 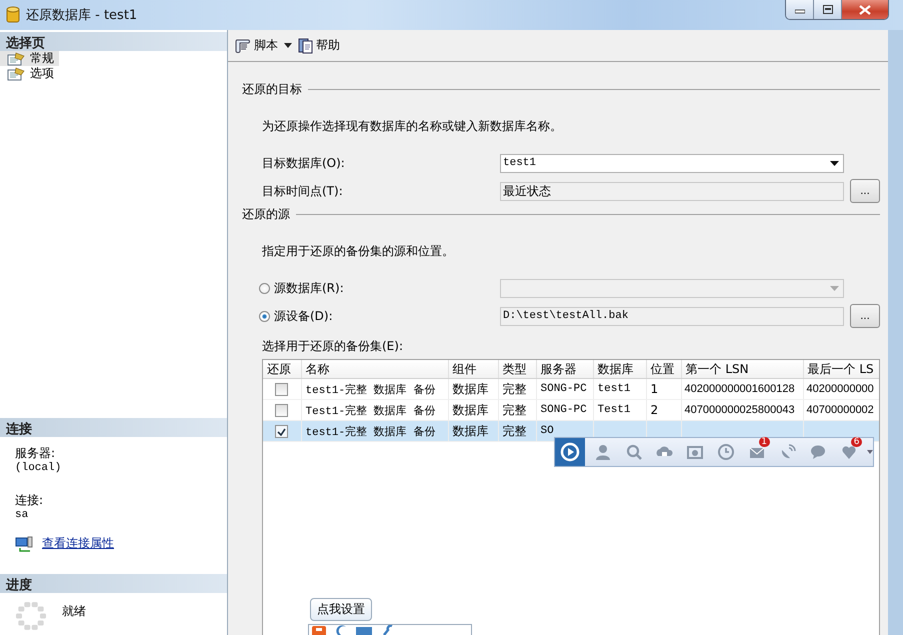 I want to click on close-button, so click(x=865, y=9).